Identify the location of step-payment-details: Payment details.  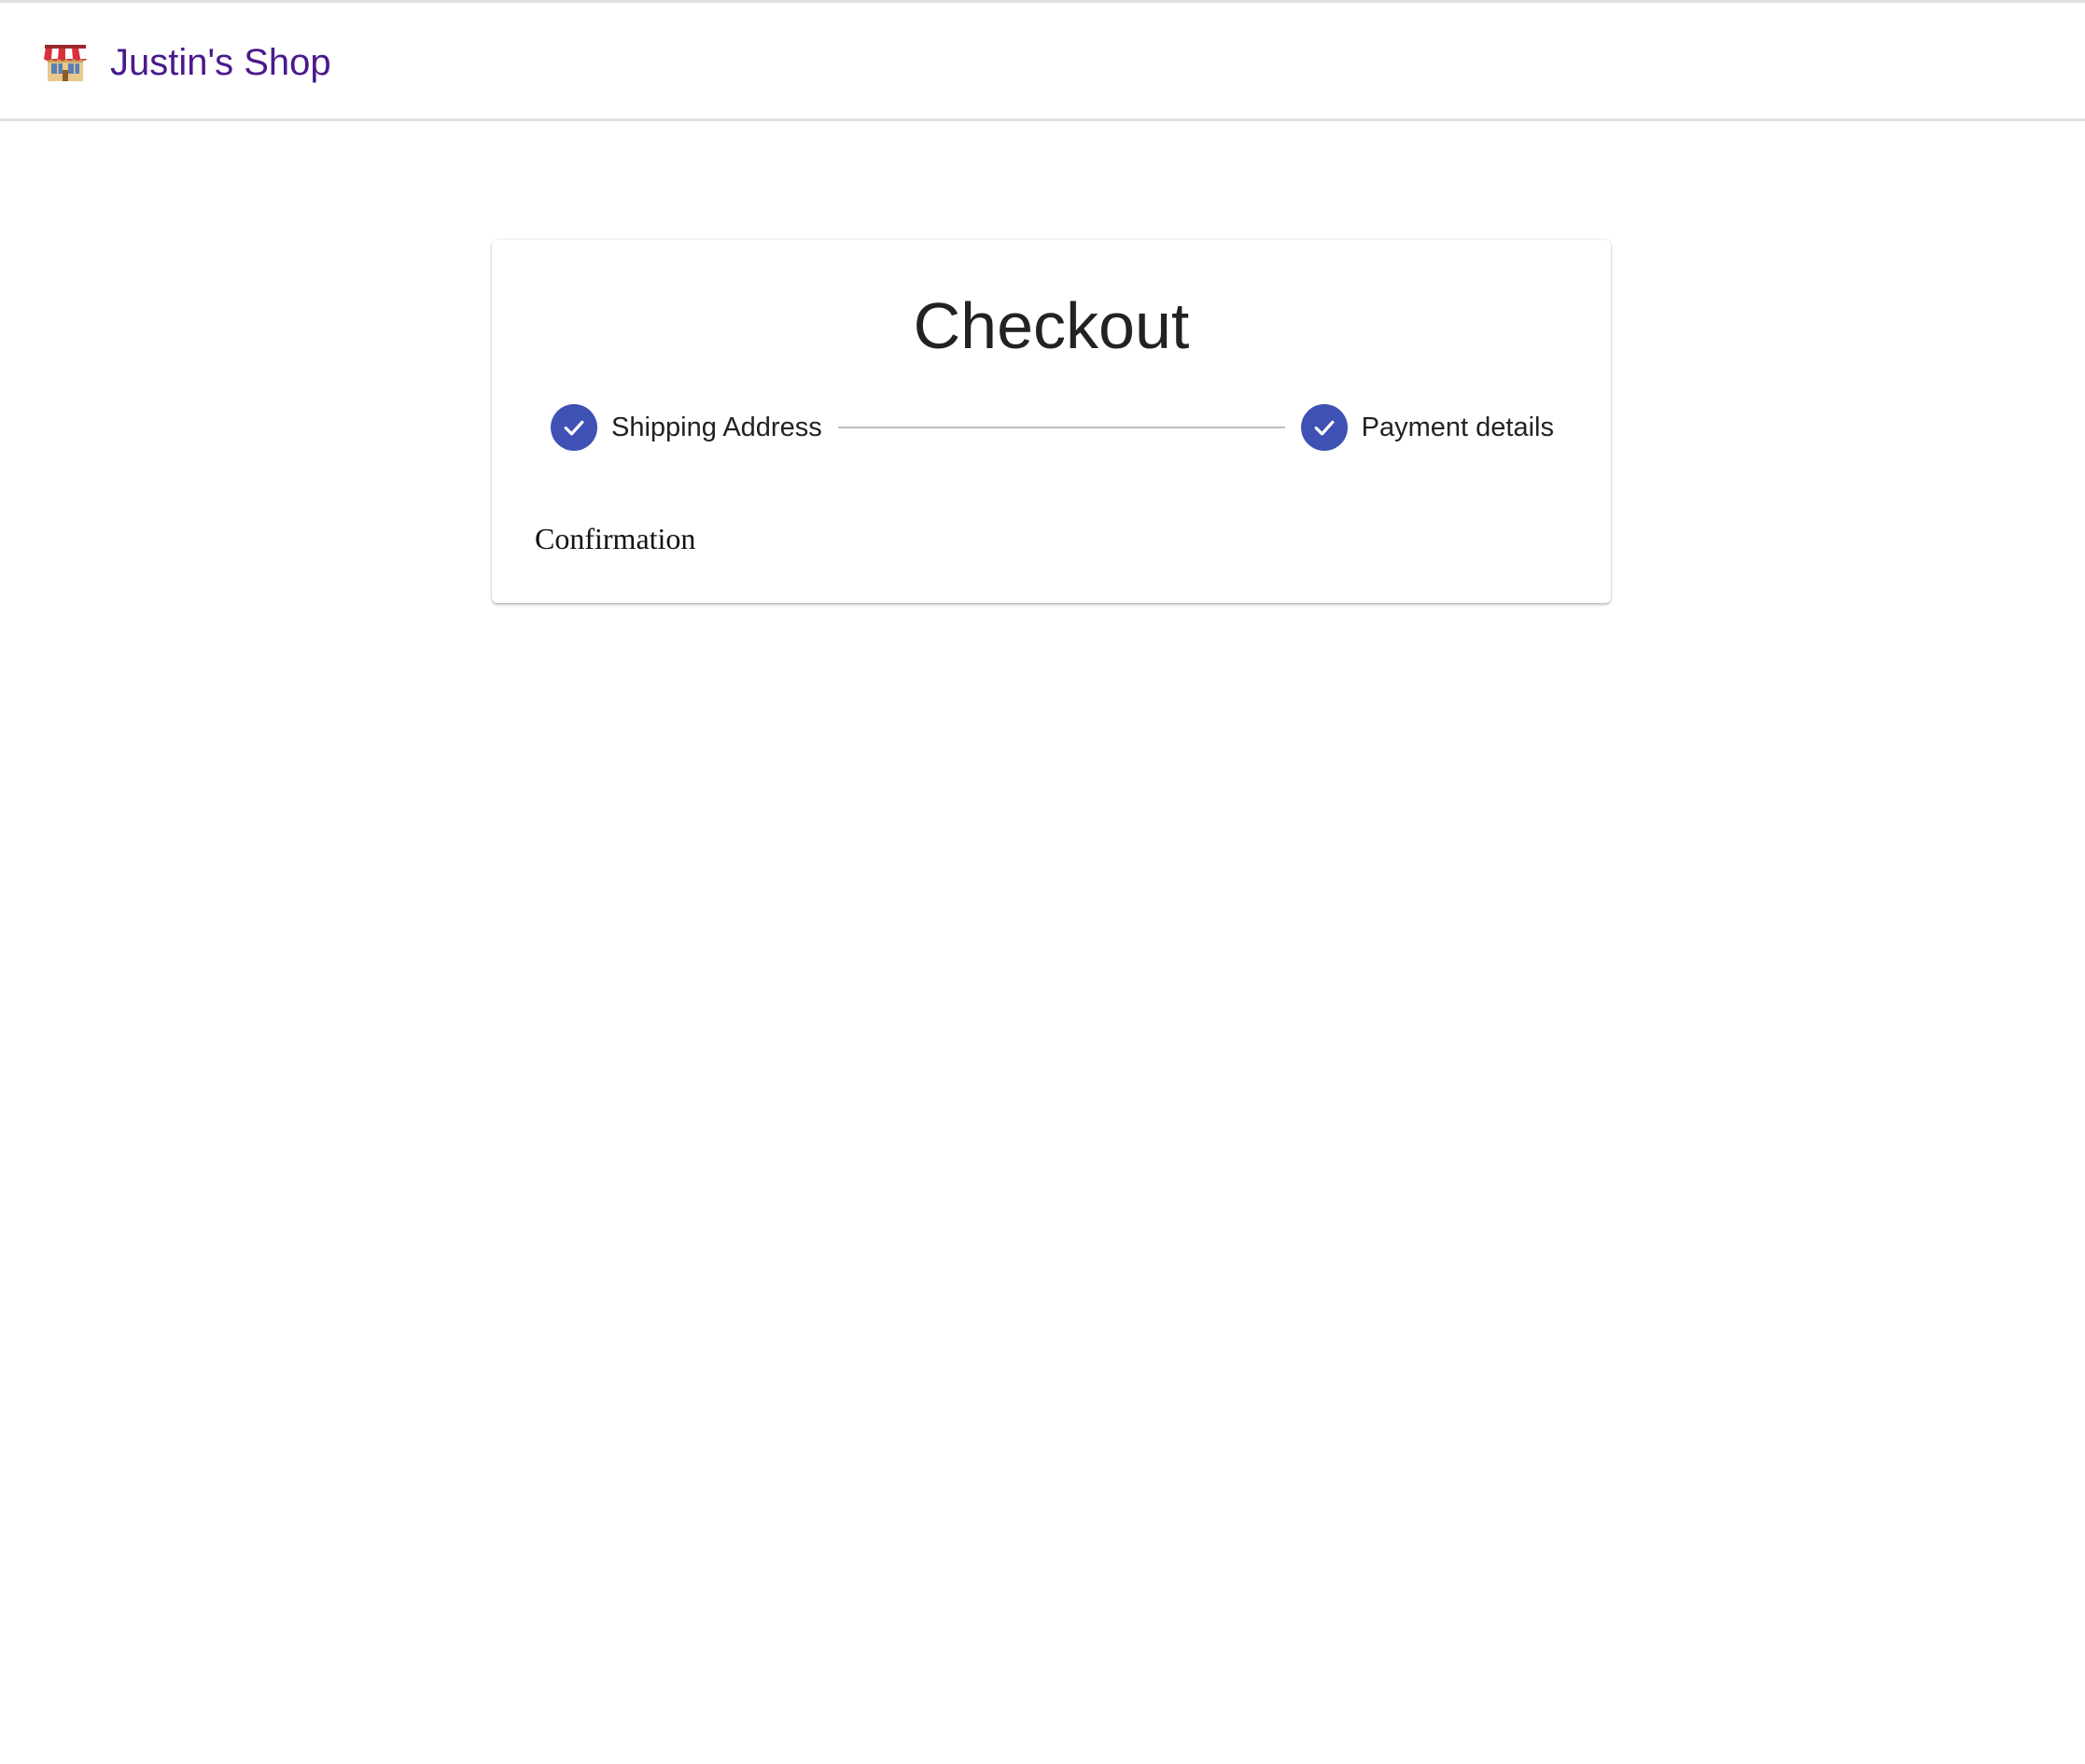
(1427, 427).